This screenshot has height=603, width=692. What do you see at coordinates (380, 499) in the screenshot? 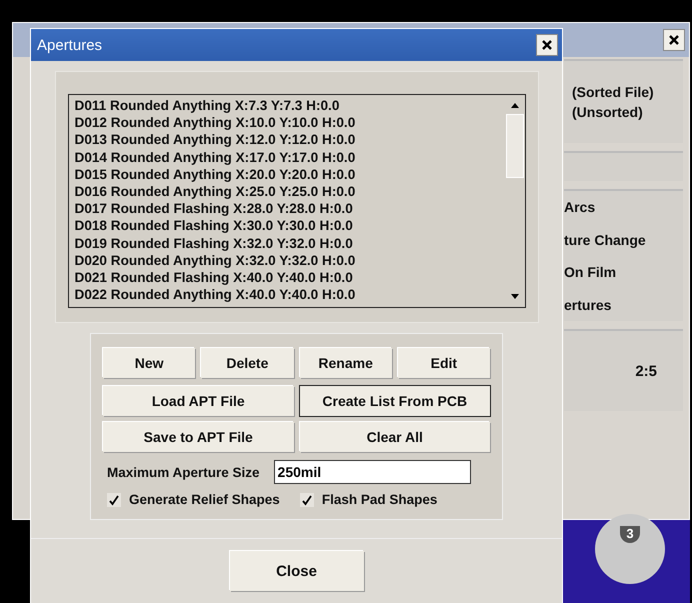
I see `checkbox-label: Flash Pad Shapes` at bounding box center [380, 499].